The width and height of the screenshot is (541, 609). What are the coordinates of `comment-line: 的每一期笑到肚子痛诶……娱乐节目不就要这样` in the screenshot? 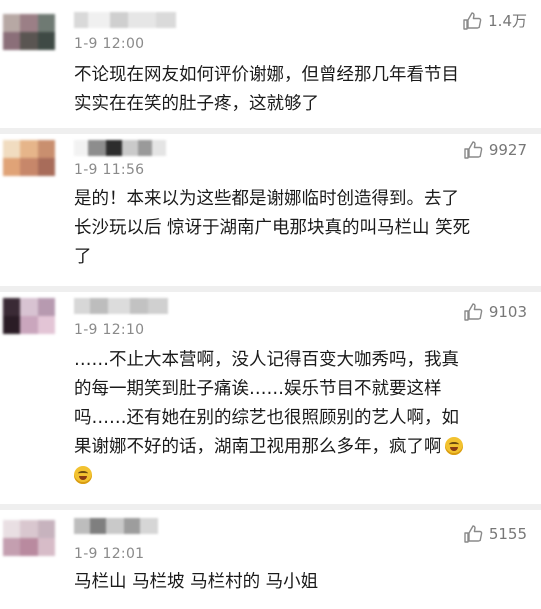 It's located at (258, 389).